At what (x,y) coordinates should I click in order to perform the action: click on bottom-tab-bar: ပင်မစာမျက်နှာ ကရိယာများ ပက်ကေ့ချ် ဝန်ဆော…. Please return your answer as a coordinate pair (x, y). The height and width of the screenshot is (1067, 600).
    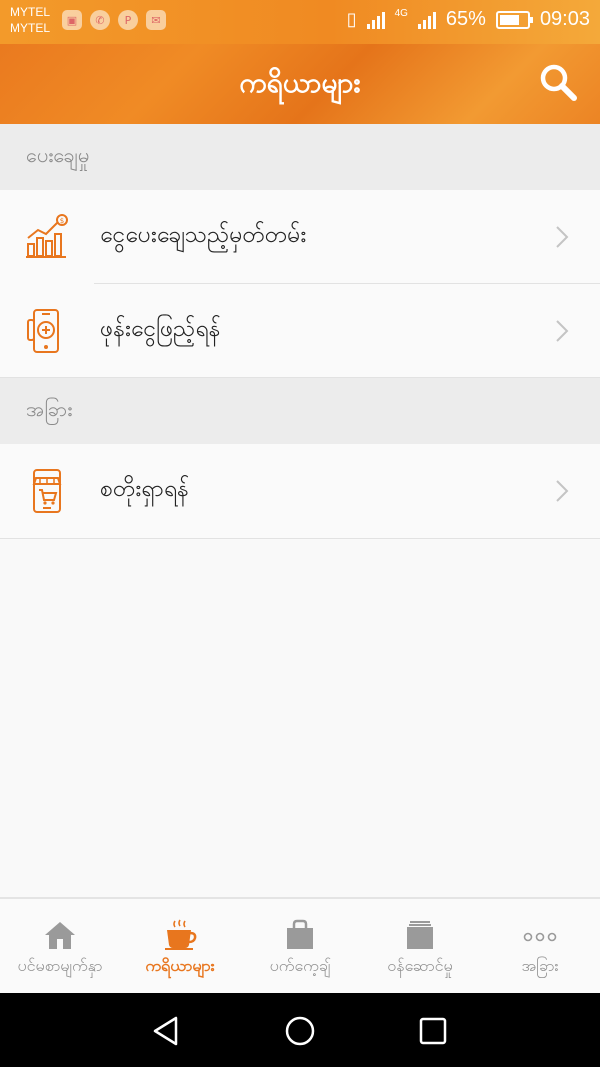
    Looking at the image, I should click on (300, 945).